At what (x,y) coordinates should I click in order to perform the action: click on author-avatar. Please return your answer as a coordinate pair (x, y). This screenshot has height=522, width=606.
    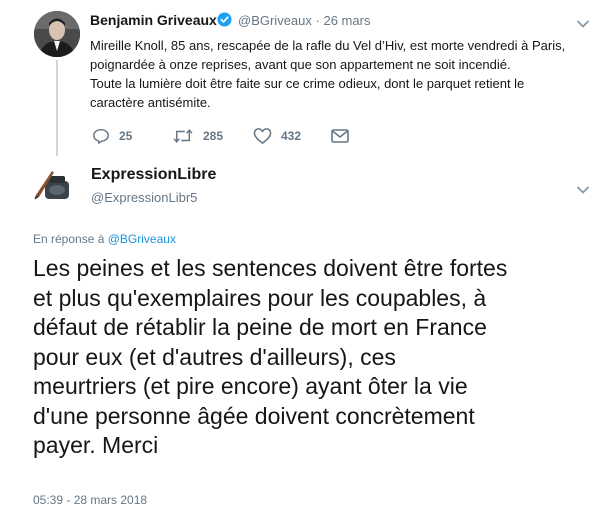
    Looking at the image, I should click on (57, 34).